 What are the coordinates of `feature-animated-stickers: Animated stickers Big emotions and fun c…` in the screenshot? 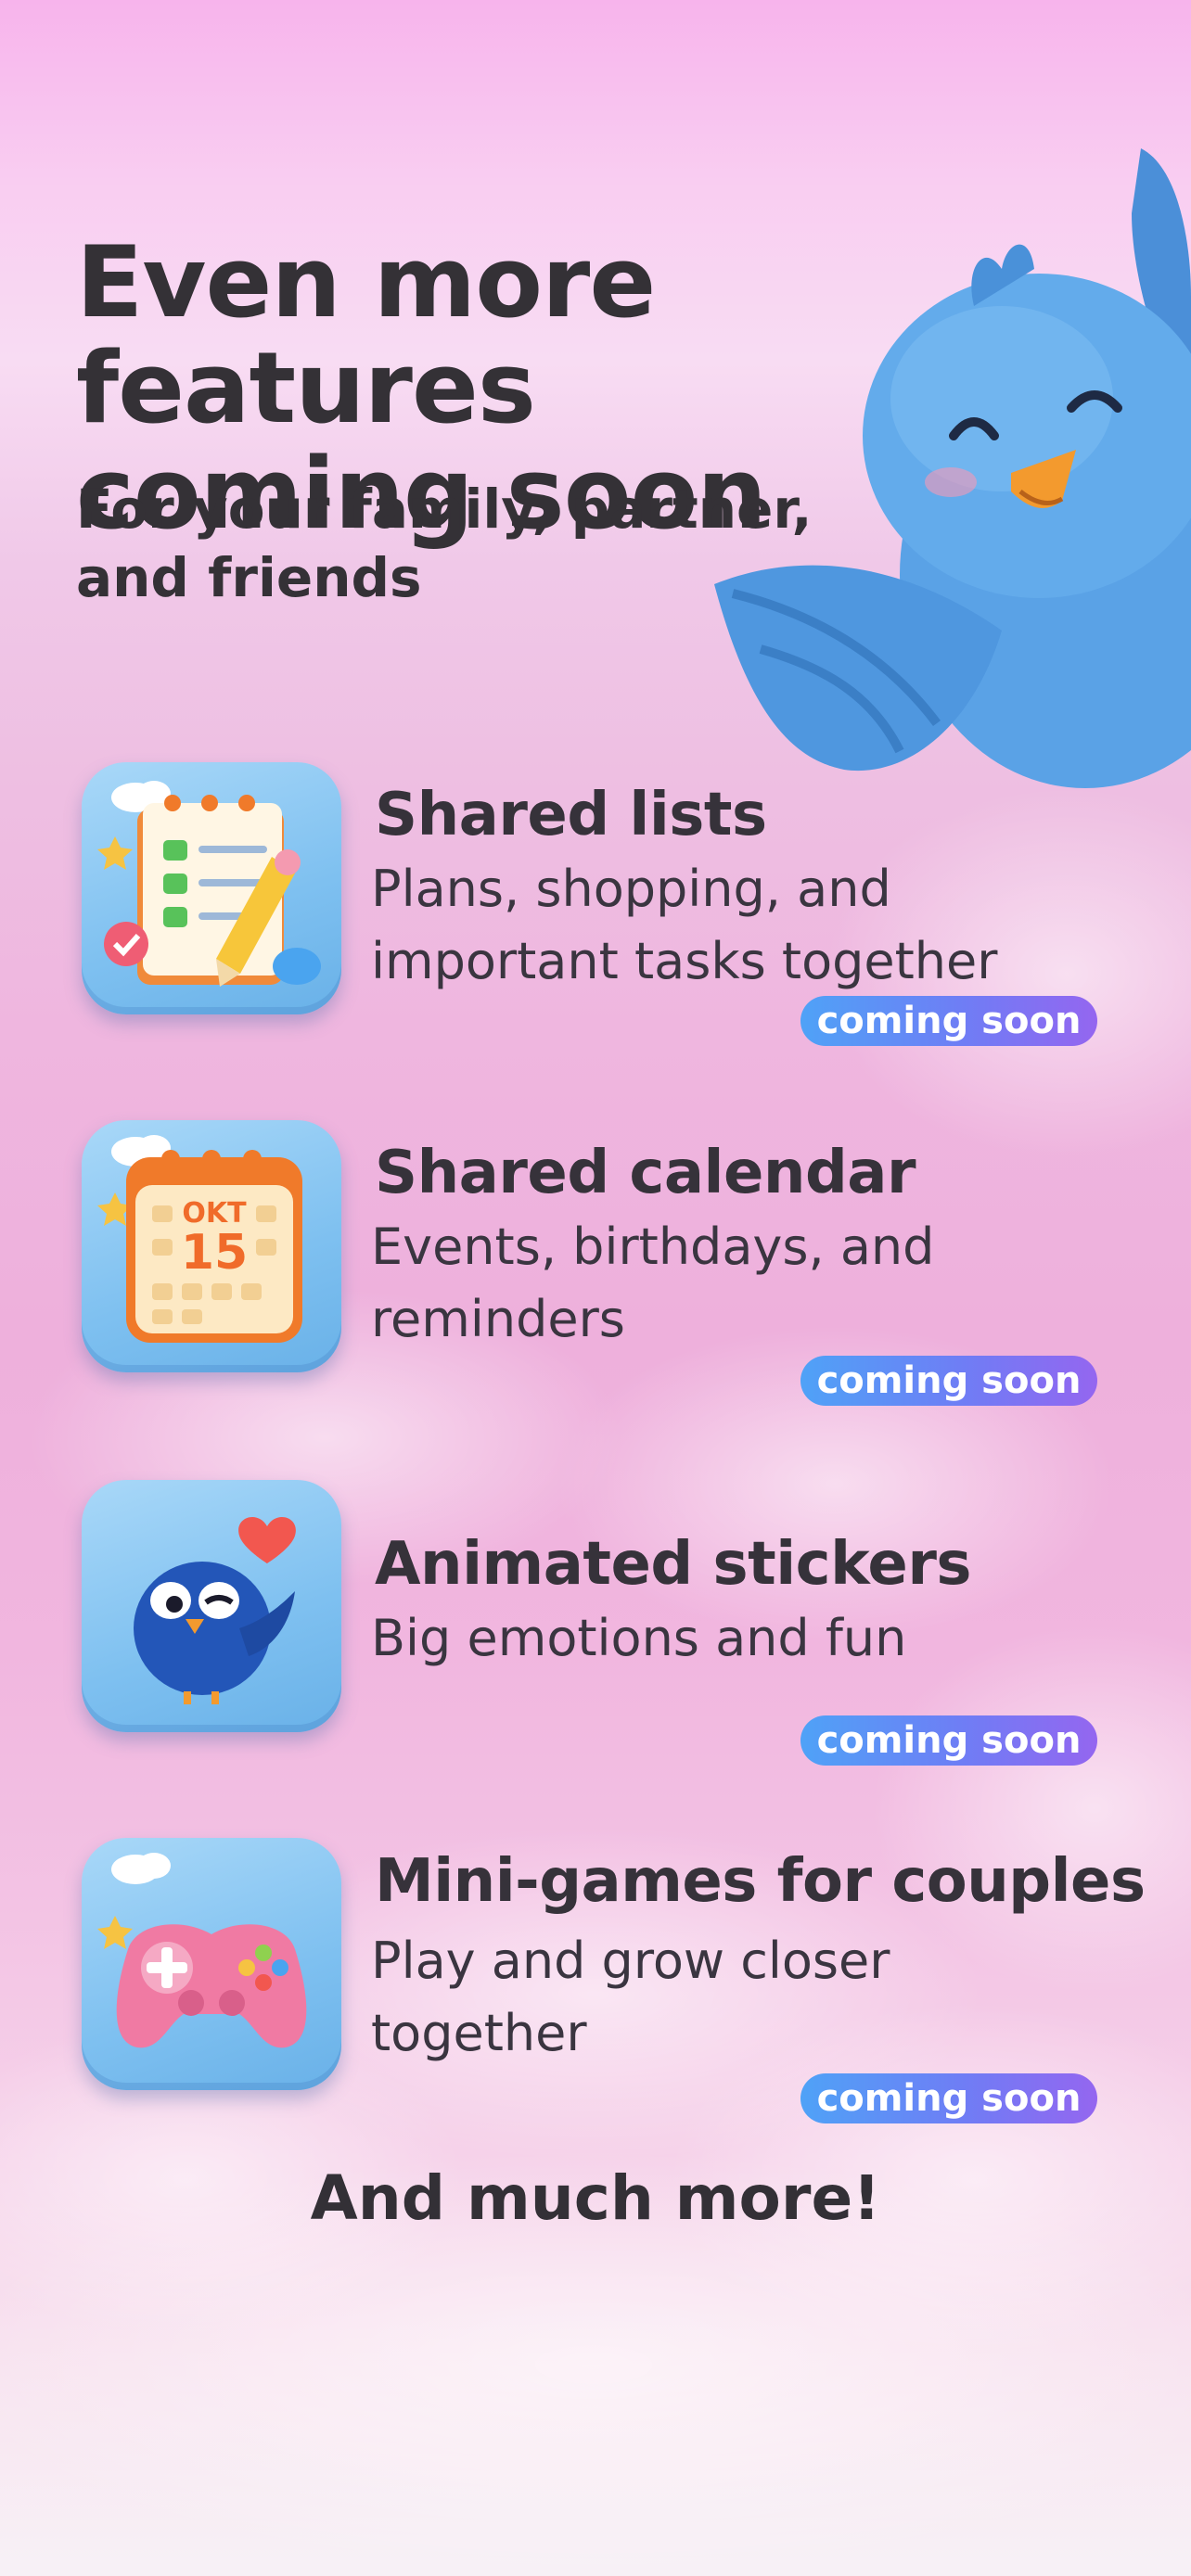 It's located at (615, 1628).